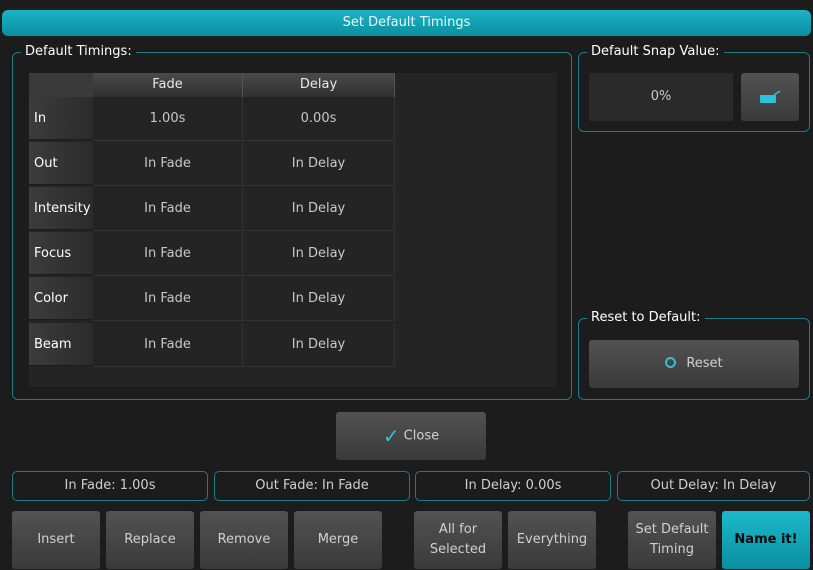 This screenshot has height=570, width=813. Describe the element at coordinates (672, 540) in the screenshot. I see `set-default-timing-button: Set Default Timing` at that location.